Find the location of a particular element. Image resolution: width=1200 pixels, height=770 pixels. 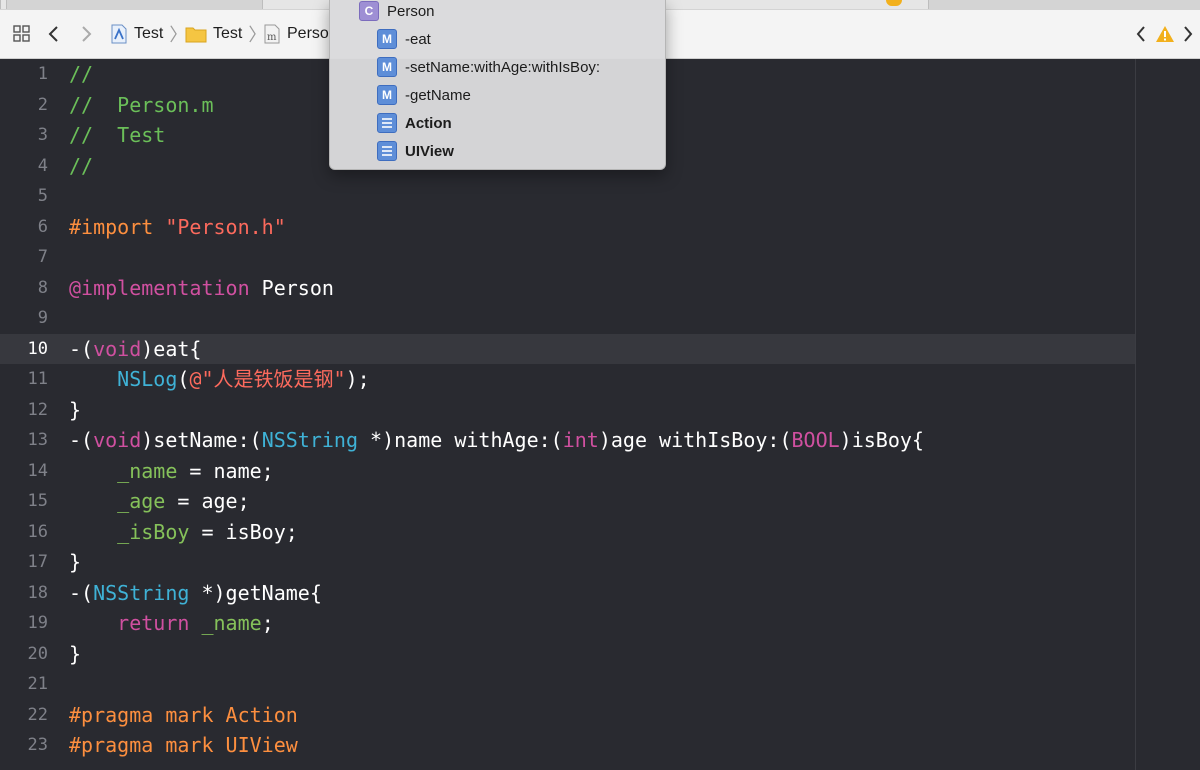

line-number: 7 is located at coordinates (42, 257).